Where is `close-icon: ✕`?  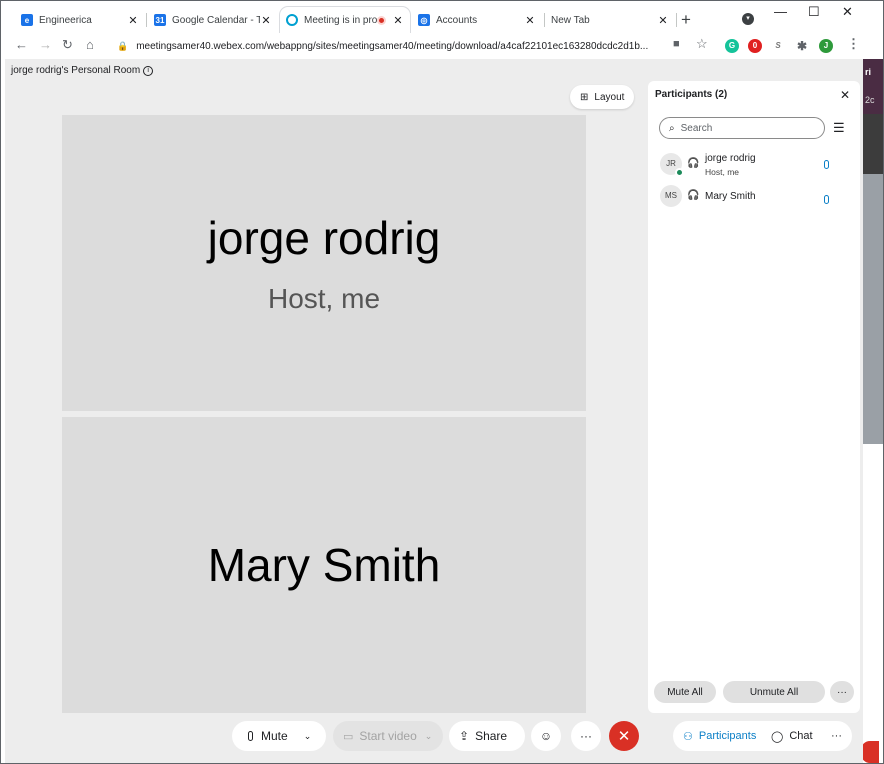 close-icon: ✕ is located at coordinates (624, 736).